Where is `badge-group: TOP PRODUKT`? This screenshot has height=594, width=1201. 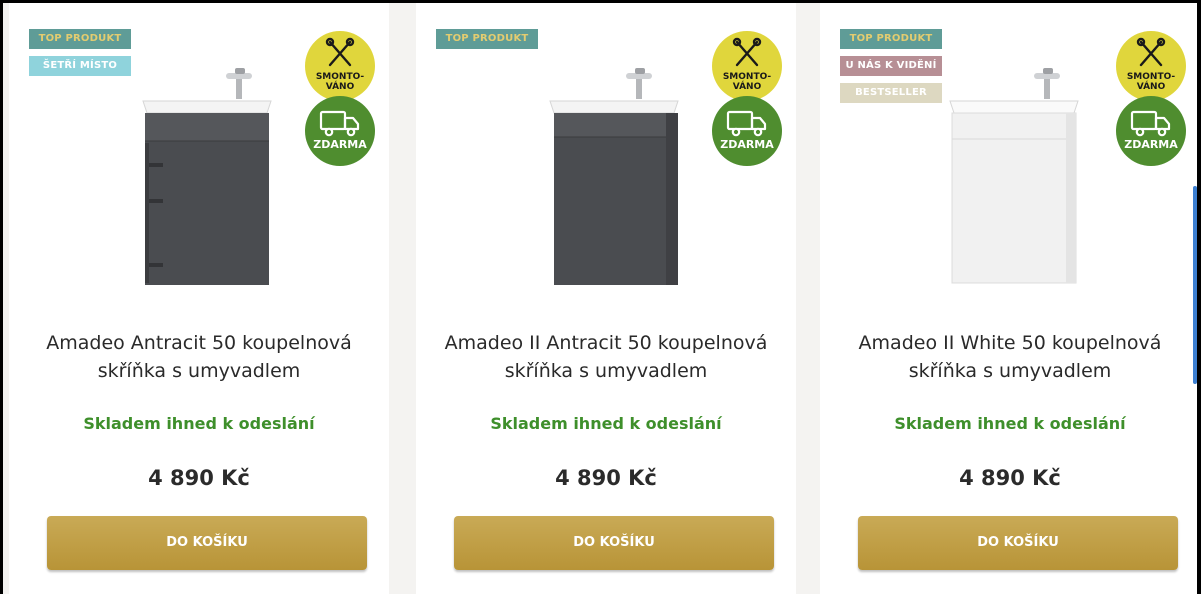
badge-group: TOP PRODUKT is located at coordinates (487, 42).